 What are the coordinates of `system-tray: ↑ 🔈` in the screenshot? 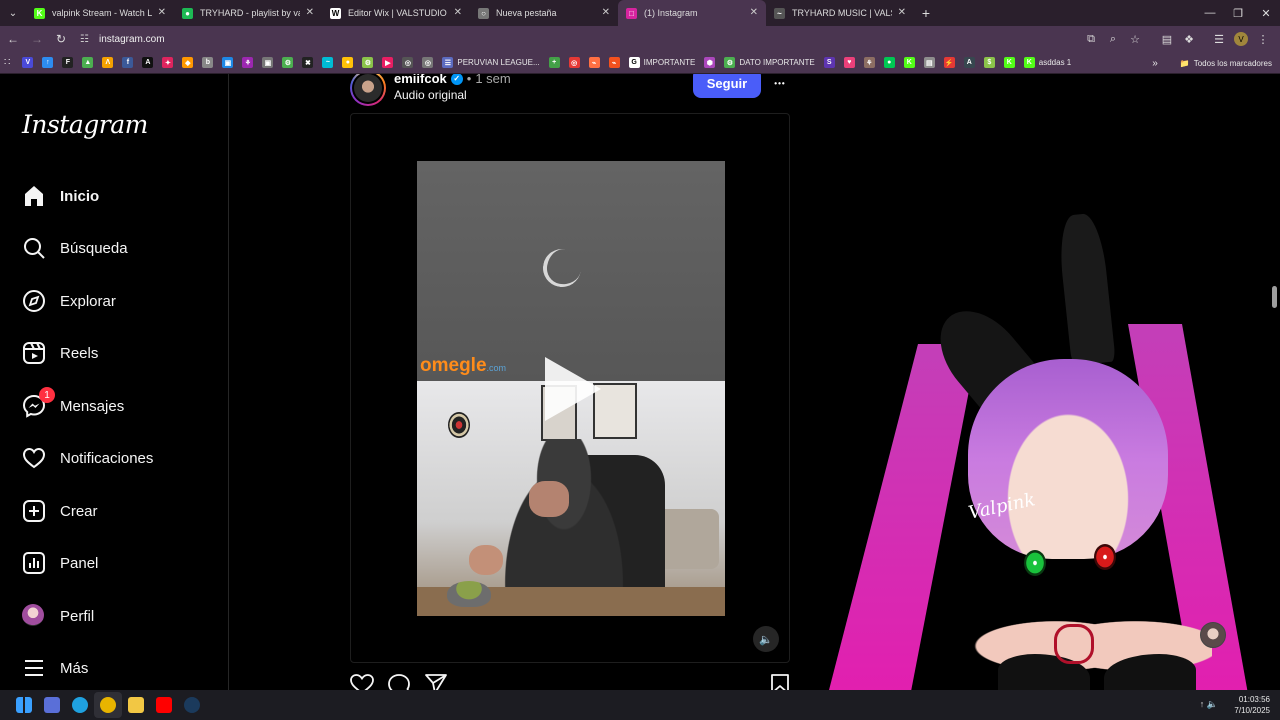 It's located at (1209, 704).